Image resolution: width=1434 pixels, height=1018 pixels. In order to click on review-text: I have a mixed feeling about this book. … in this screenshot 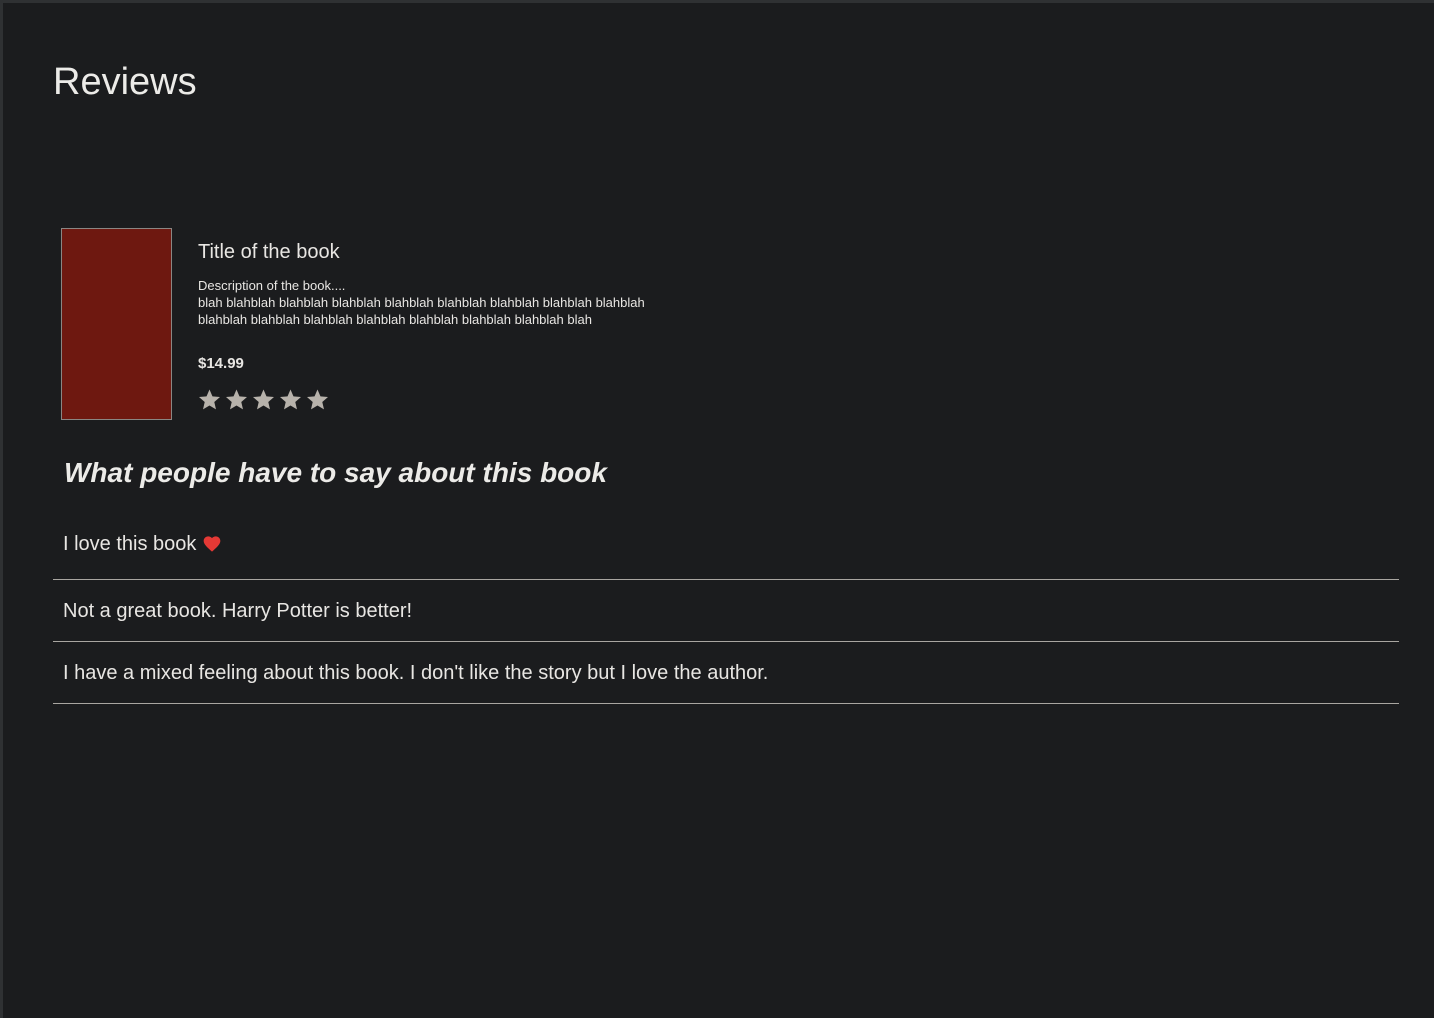, I will do `click(416, 672)`.